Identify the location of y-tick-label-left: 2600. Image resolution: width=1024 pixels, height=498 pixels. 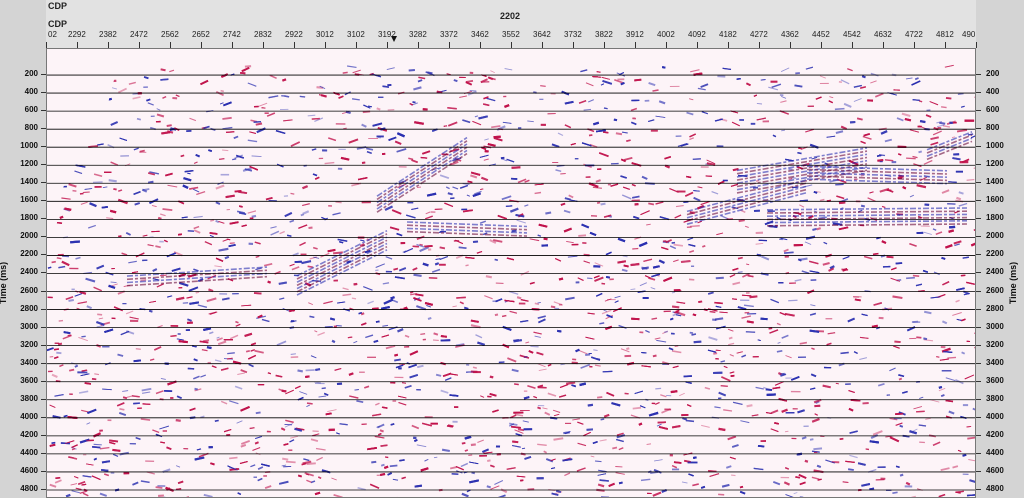
(29, 290).